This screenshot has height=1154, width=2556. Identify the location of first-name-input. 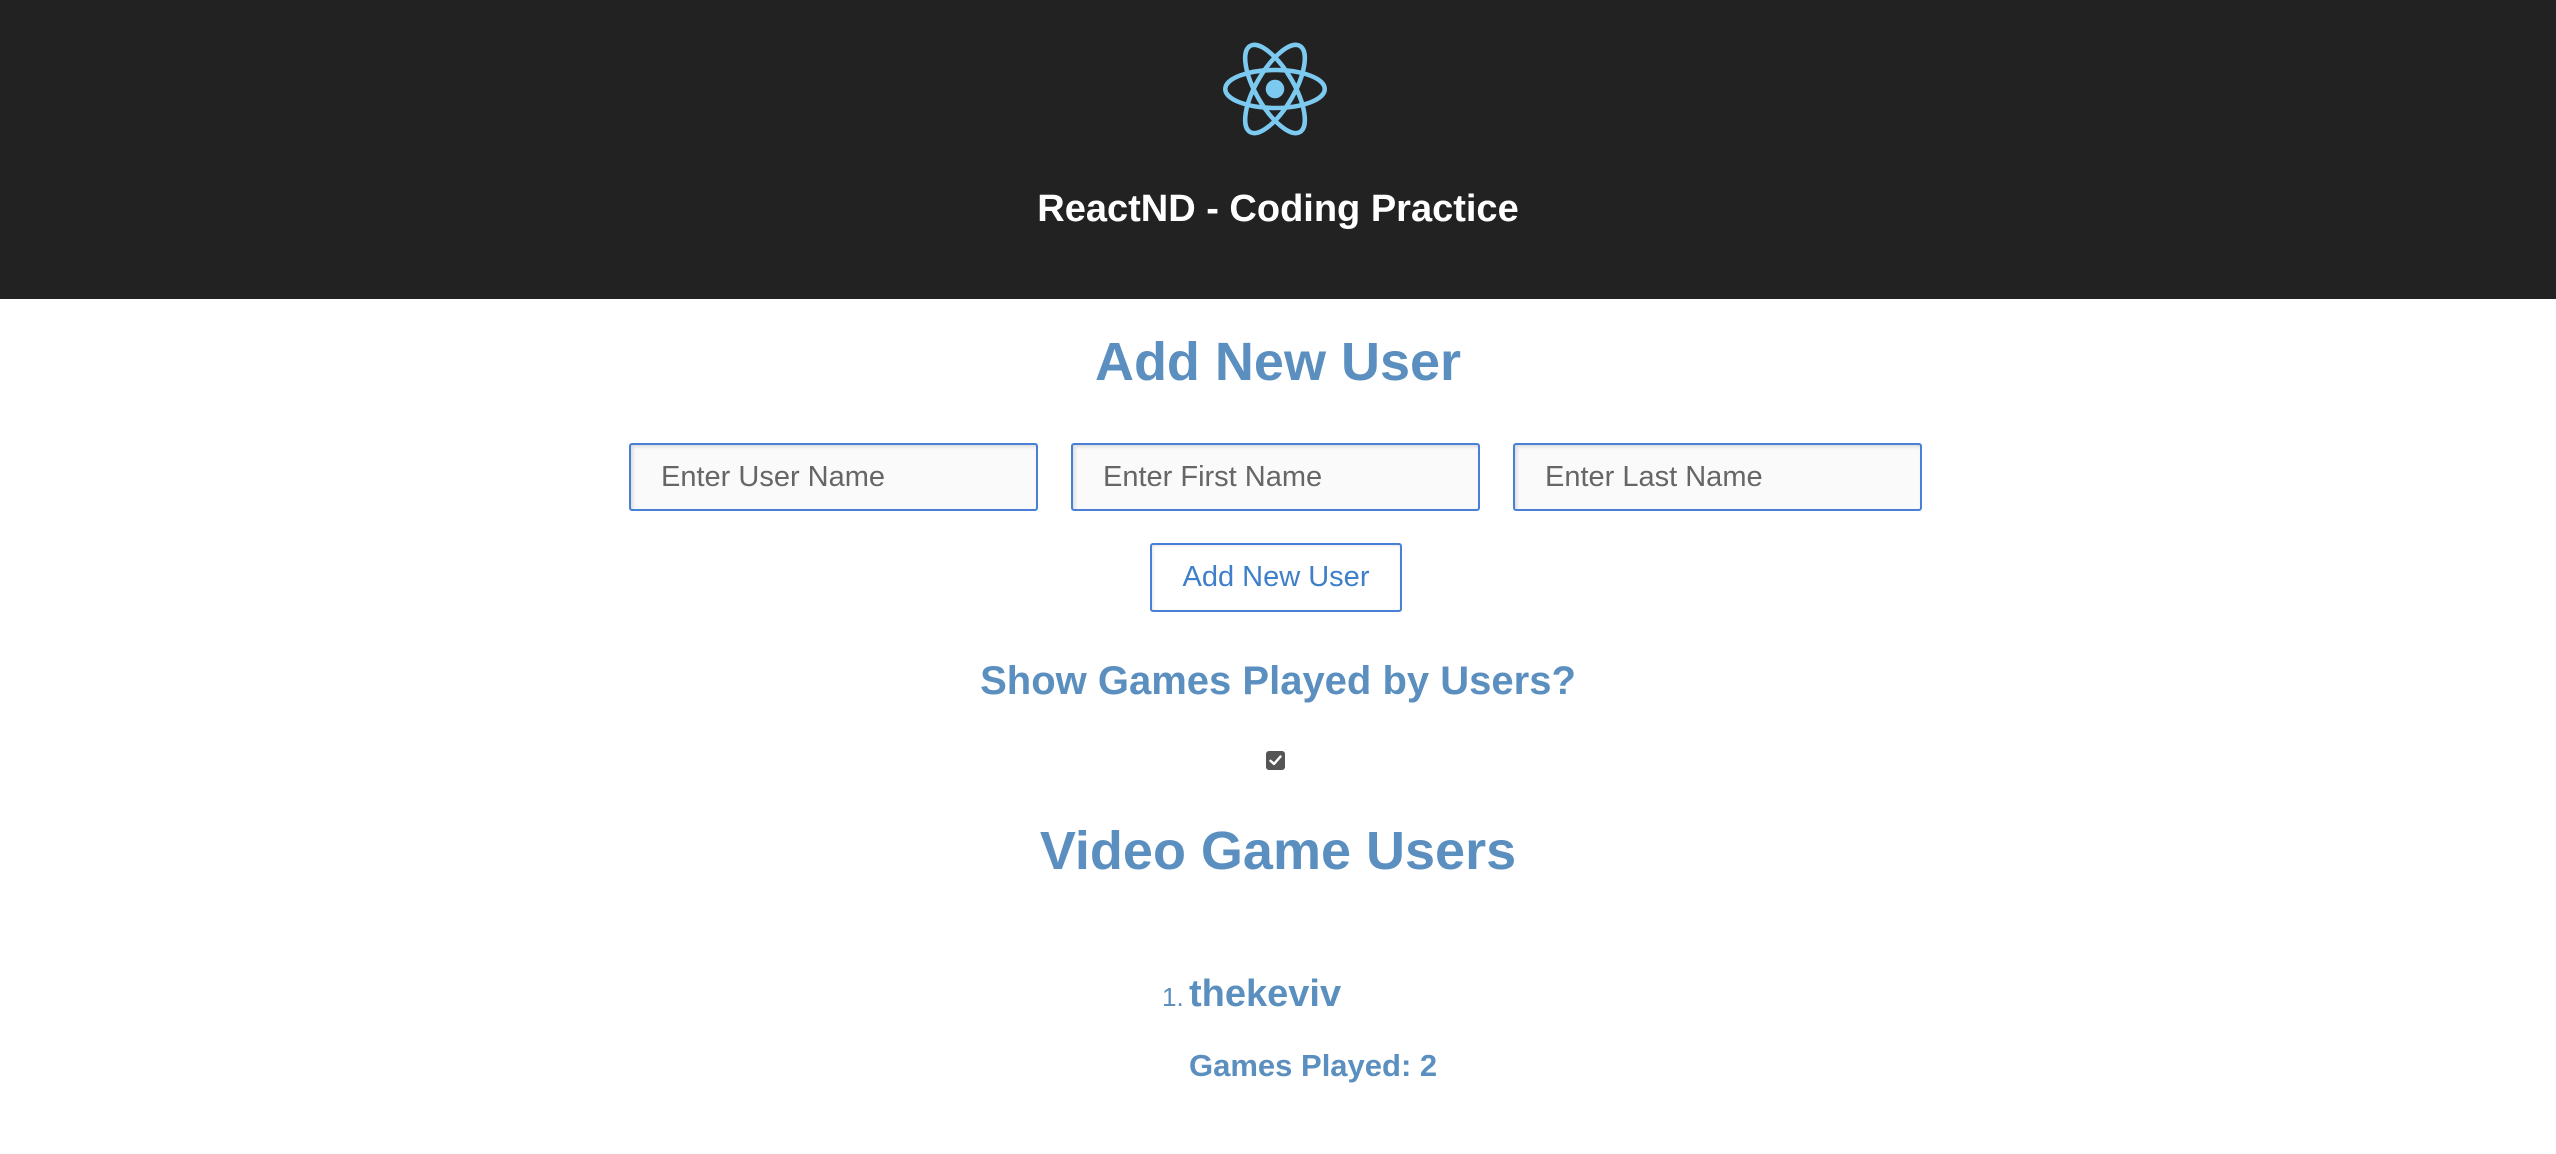
(1275, 477).